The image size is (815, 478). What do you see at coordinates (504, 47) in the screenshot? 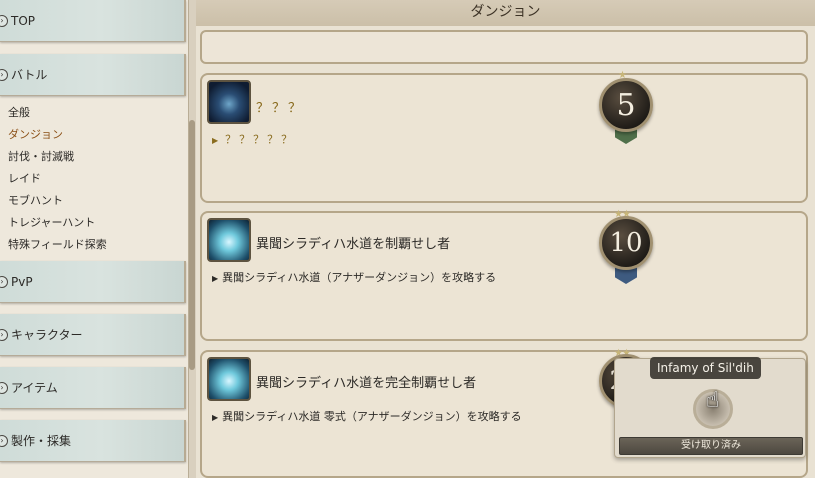
I see `previous-entry-card` at bounding box center [504, 47].